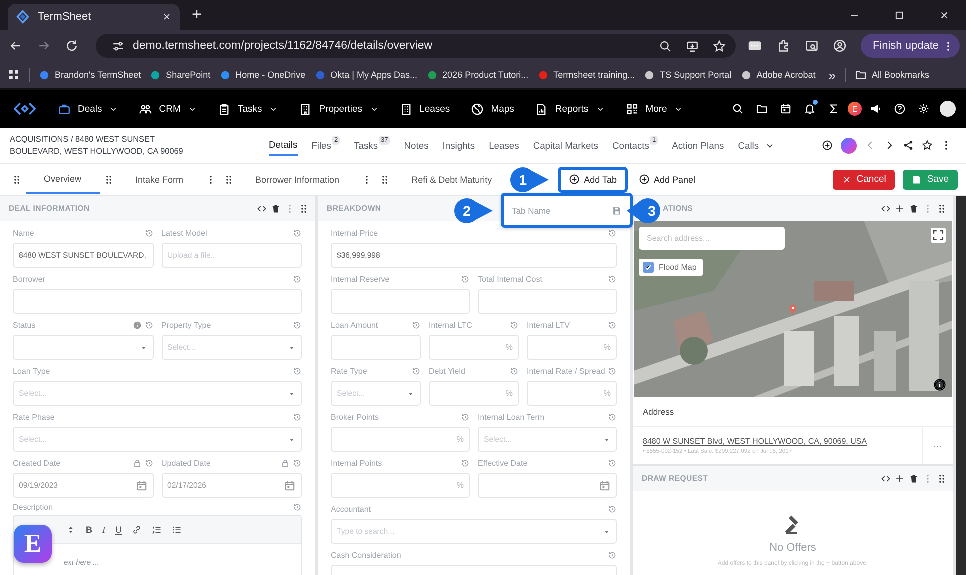 Image resolution: width=966 pixels, height=575 pixels. I want to click on tab: Calls, so click(757, 145).